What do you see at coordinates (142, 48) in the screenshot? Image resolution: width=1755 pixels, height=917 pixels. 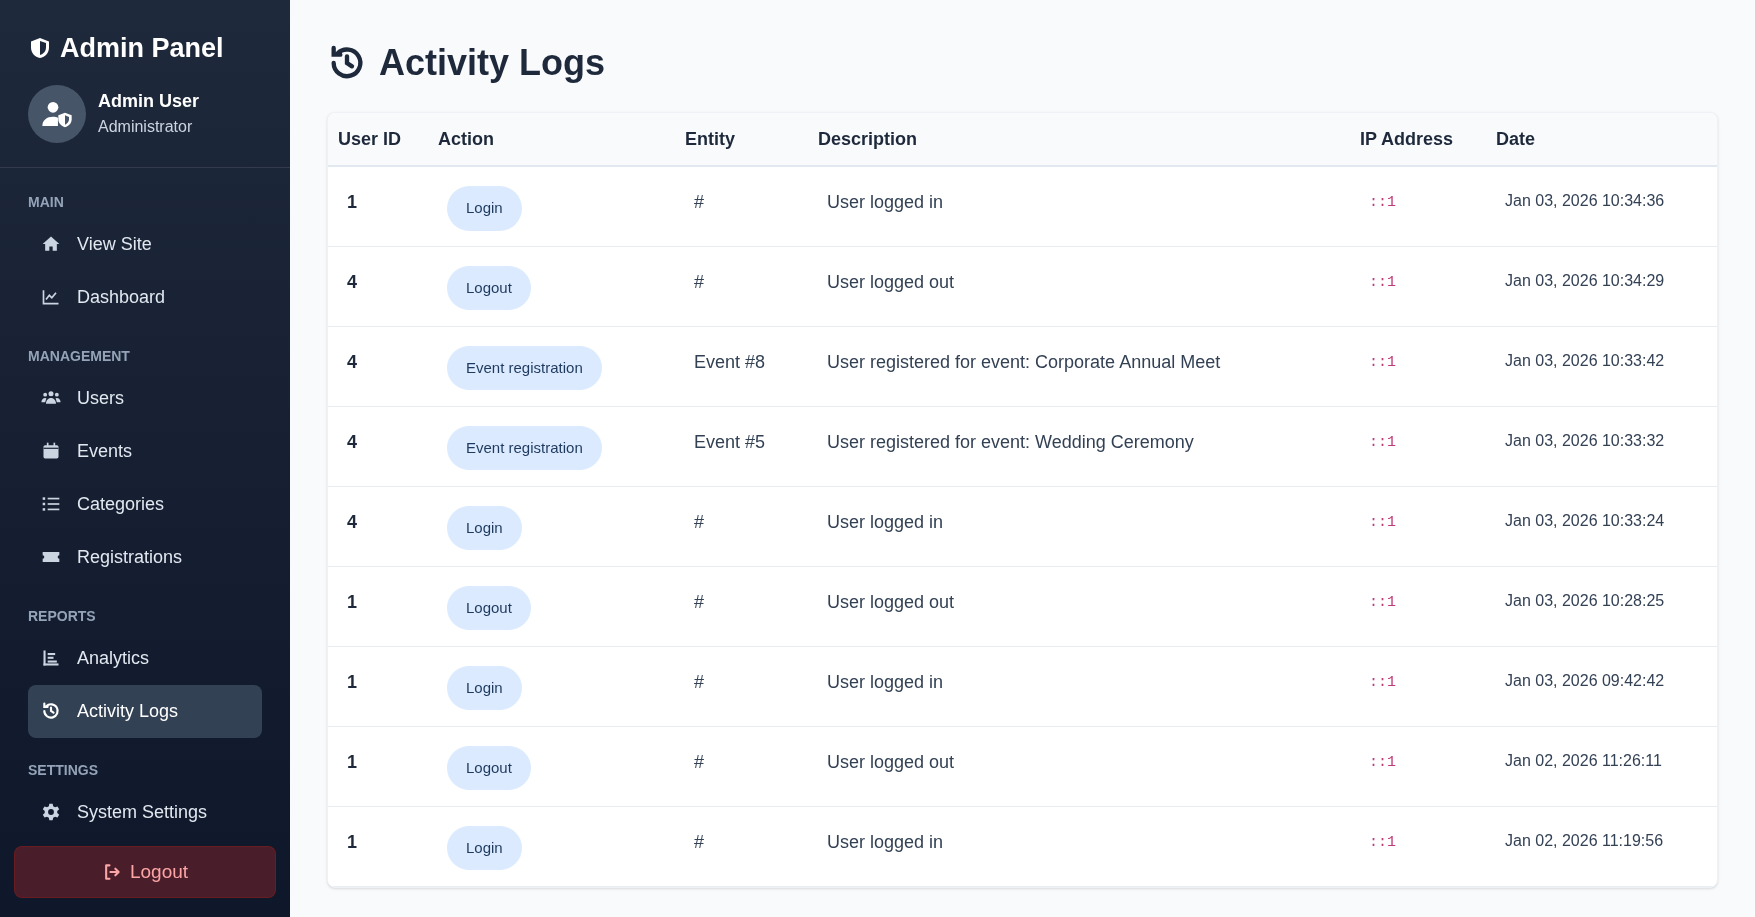 I see `brand-title: Admin Panel` at bounding box center [142, 48].